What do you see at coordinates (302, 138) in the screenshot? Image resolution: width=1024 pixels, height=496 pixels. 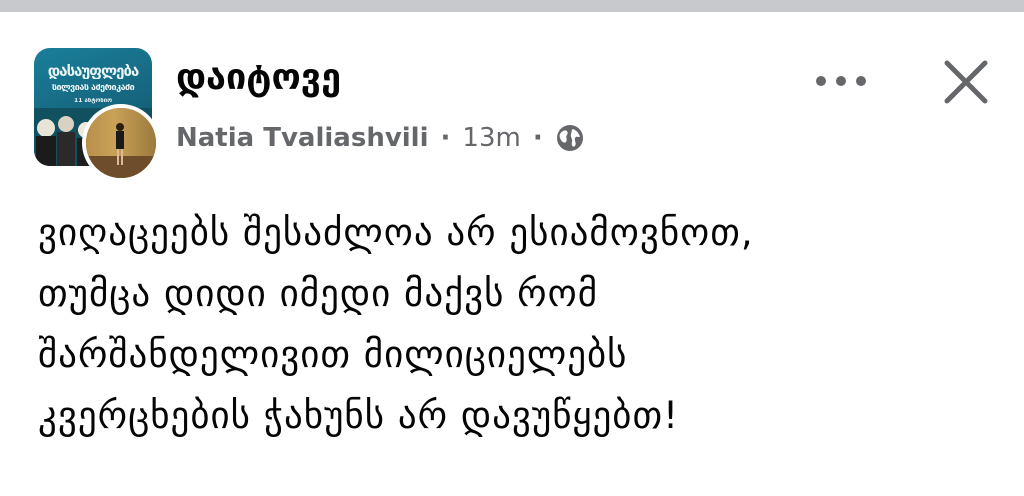 I see `author-name: Natia Tvaliashvili` at bounding box center [302, 138].